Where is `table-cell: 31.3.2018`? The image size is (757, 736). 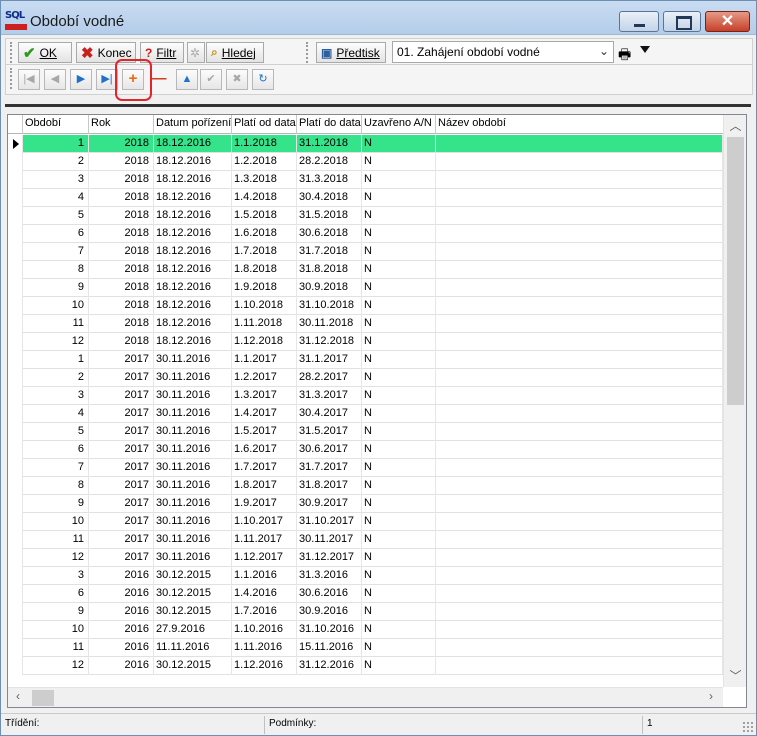
table-cell: 31.3.2018 is located at coordinates (329, 180).